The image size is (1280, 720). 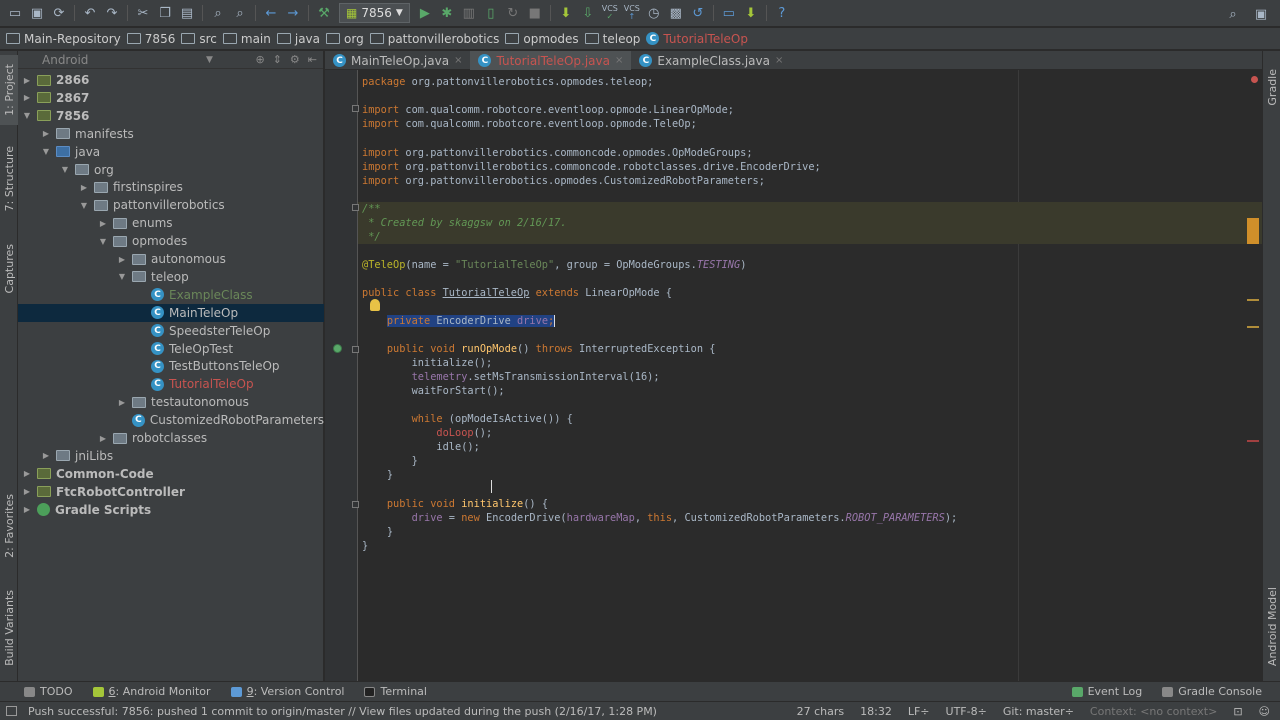 What do you see at coordinates (9, 269) in the screenshot?
I see `tool-tab-captures: Captures` at bounding box center [9, 269].